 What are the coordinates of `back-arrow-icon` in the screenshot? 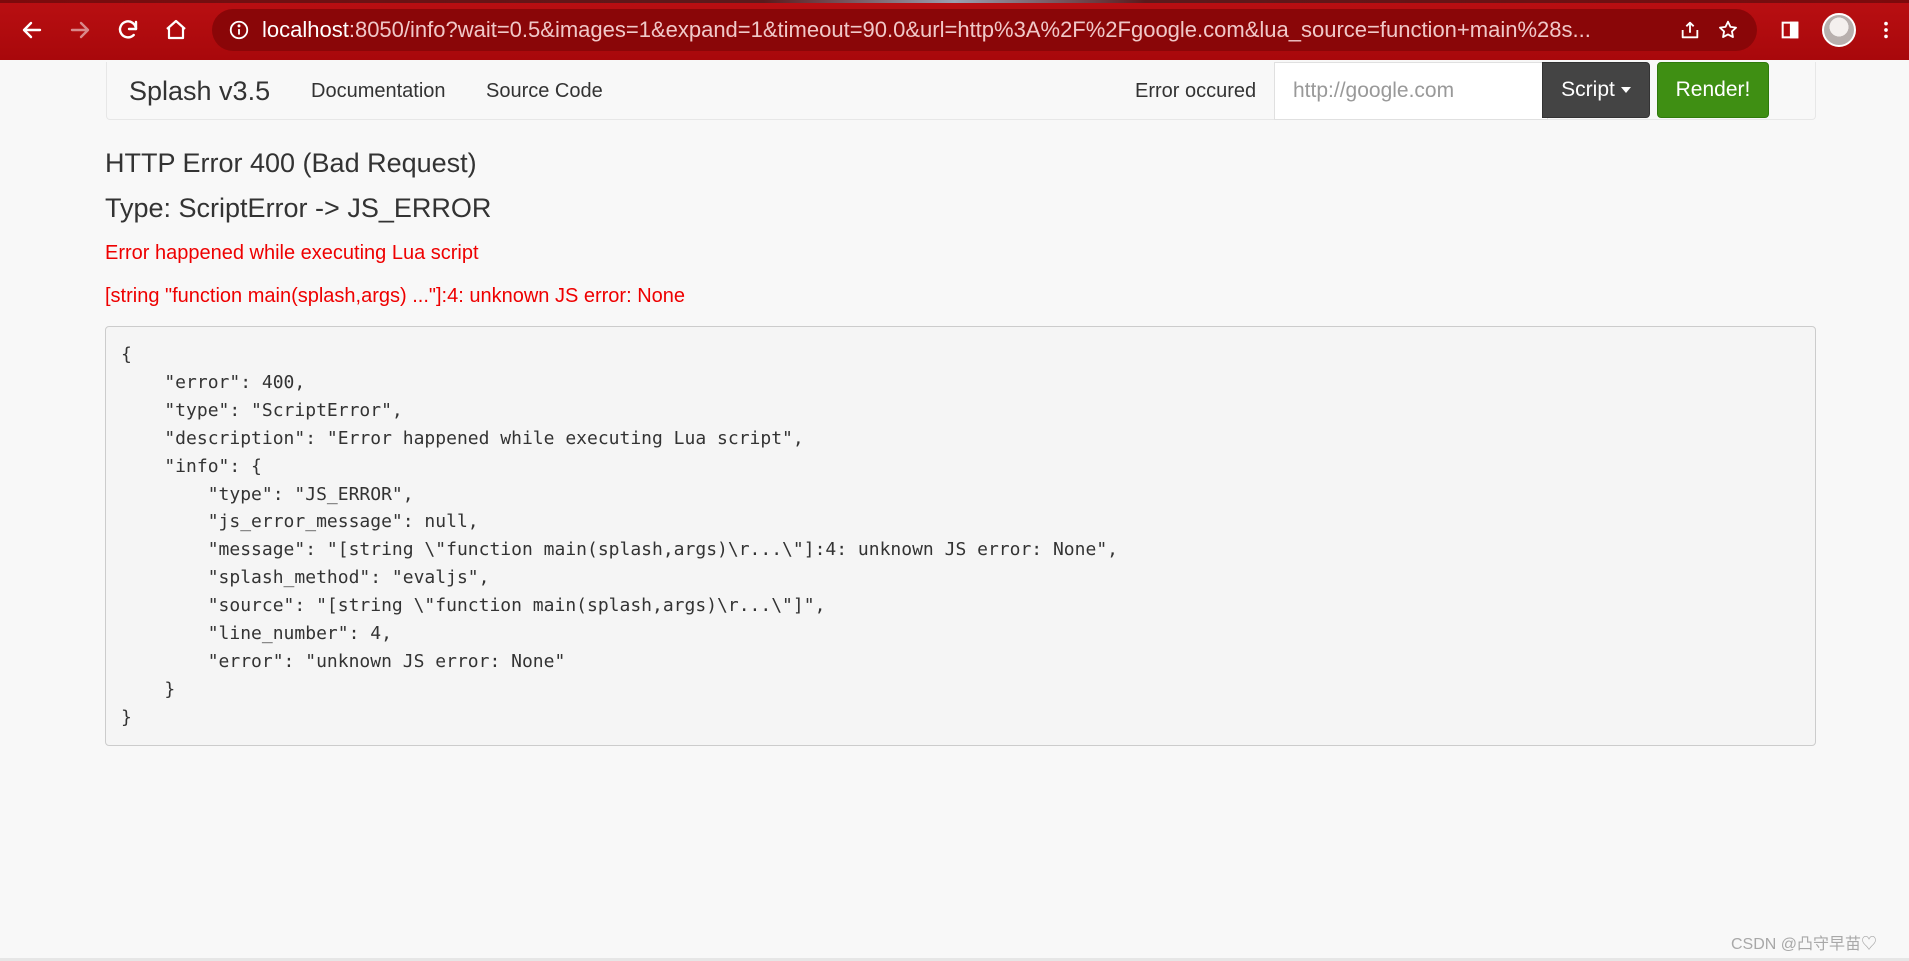 It's located at (32, 30).